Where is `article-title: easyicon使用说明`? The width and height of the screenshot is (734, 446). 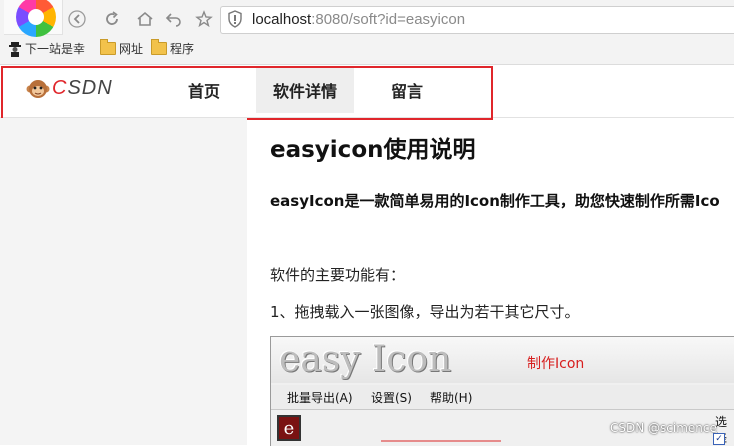 article-title: easyicon使用说明 is located at coordinates (373, 150).